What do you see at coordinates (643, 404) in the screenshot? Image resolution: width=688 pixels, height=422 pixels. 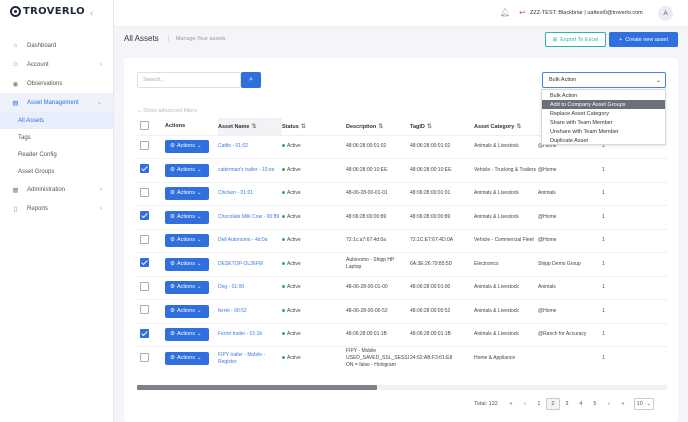 I see `per-page-select: 10 ⌄` at bounding box center [643, 404].